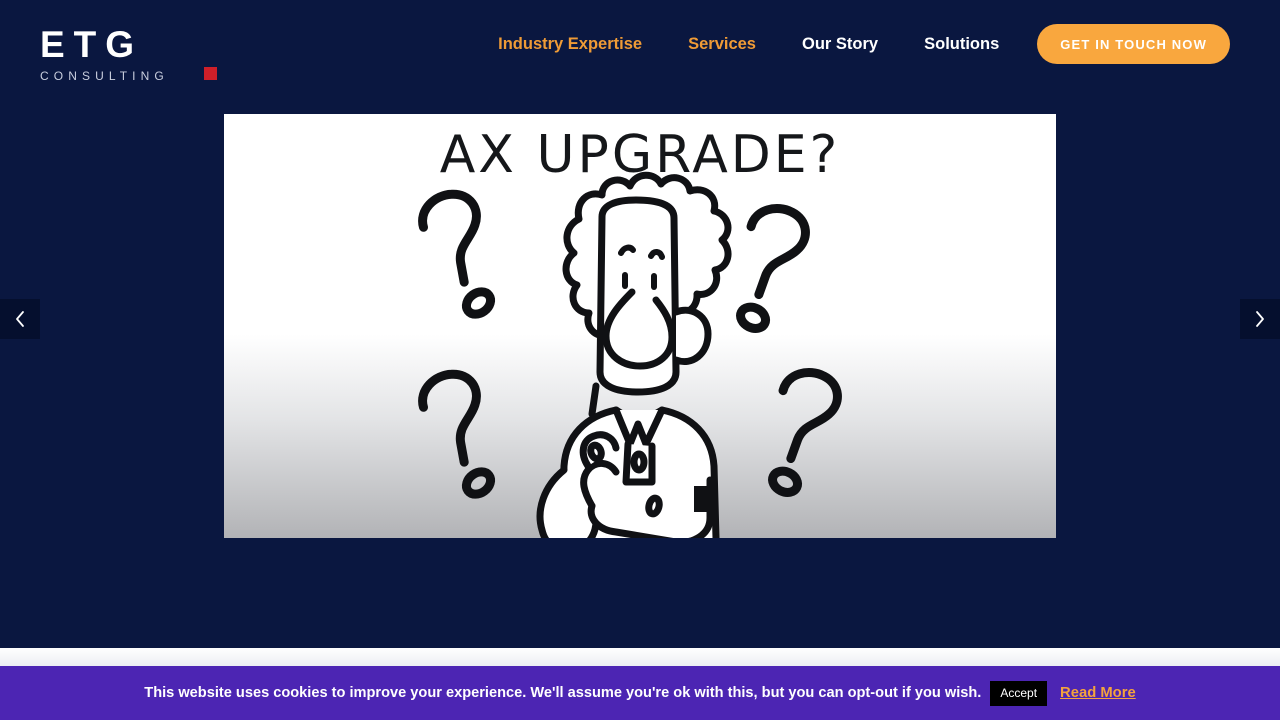 This screenshot has width=1280, height=720. What do you see at coordinates (640, 657) in the screenshot?
I see `content-separator-band` at bounding box center [640, 657].